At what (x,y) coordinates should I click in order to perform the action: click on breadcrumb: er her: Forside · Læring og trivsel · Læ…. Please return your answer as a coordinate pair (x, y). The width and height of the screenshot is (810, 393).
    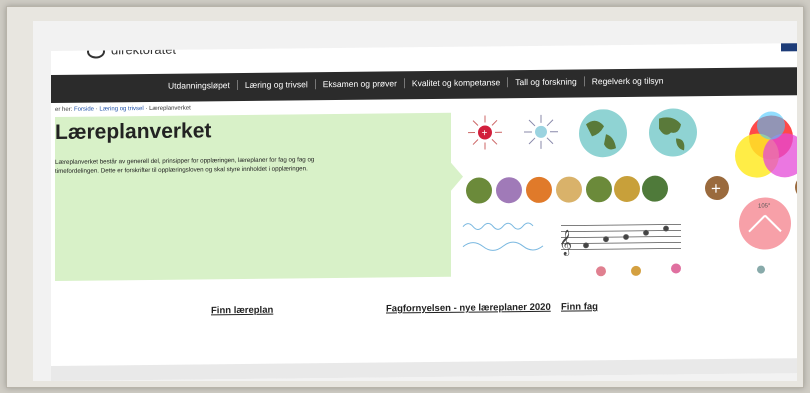
    Looking at the image, I should click on (123, 109).